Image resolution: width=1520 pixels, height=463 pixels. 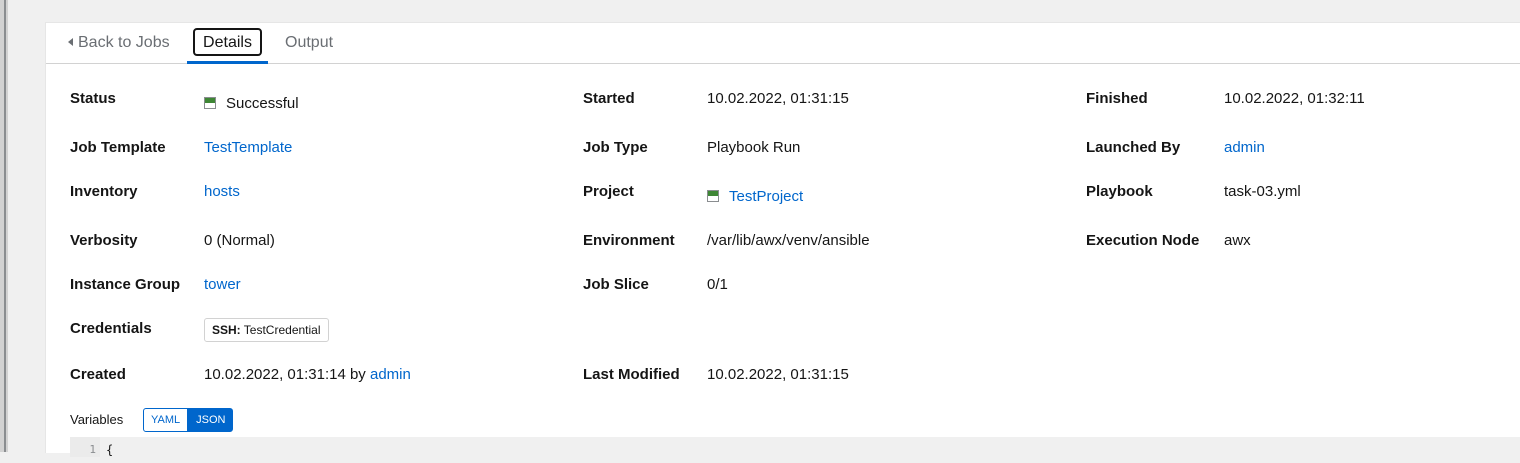 I want to click on variables-format-toggle: YAML JSON, so click(x=188, y=420).